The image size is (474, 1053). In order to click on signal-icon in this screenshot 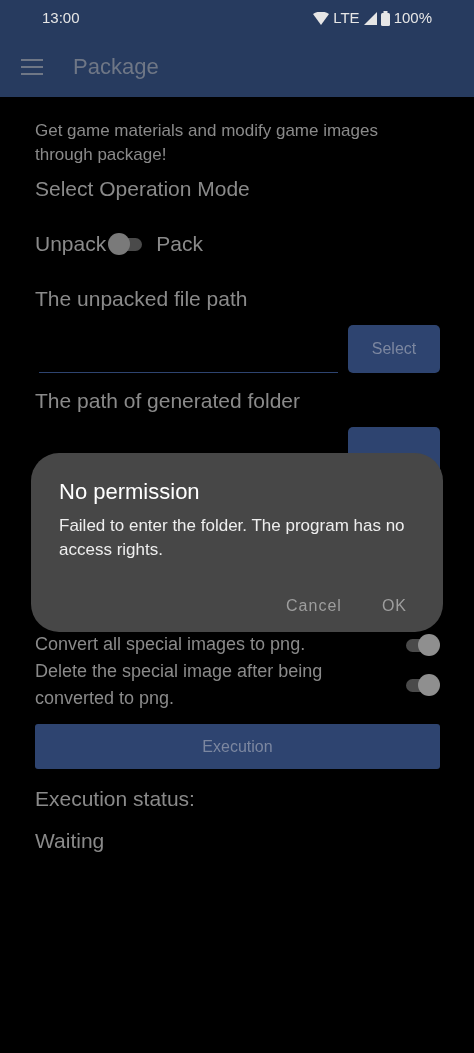, I will do `click(370, 18)`.